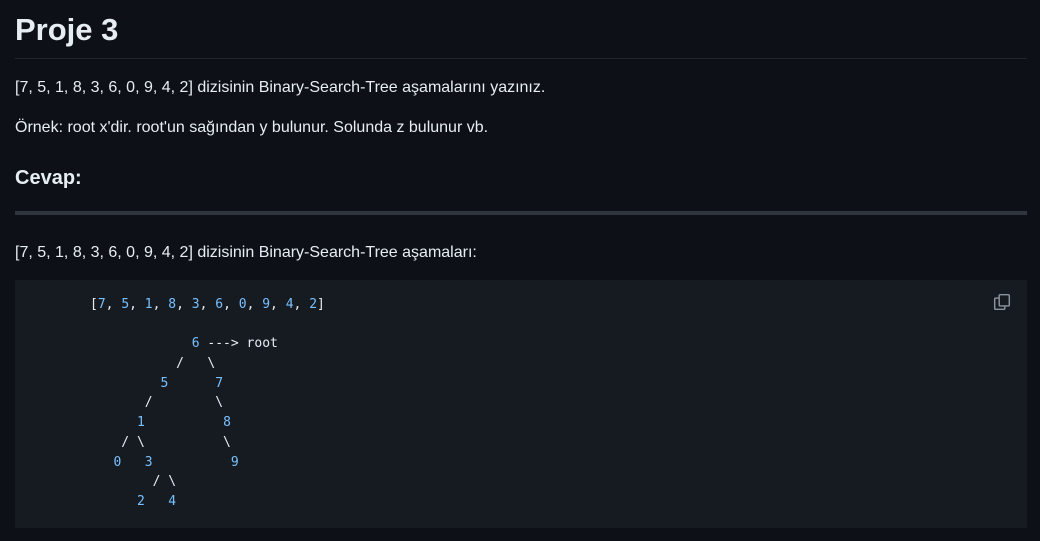 The image size is (1040, 541). Describe the element at coordinates (207, 463) in the screenshot. I see `code-line: 0 3 9` at that location.